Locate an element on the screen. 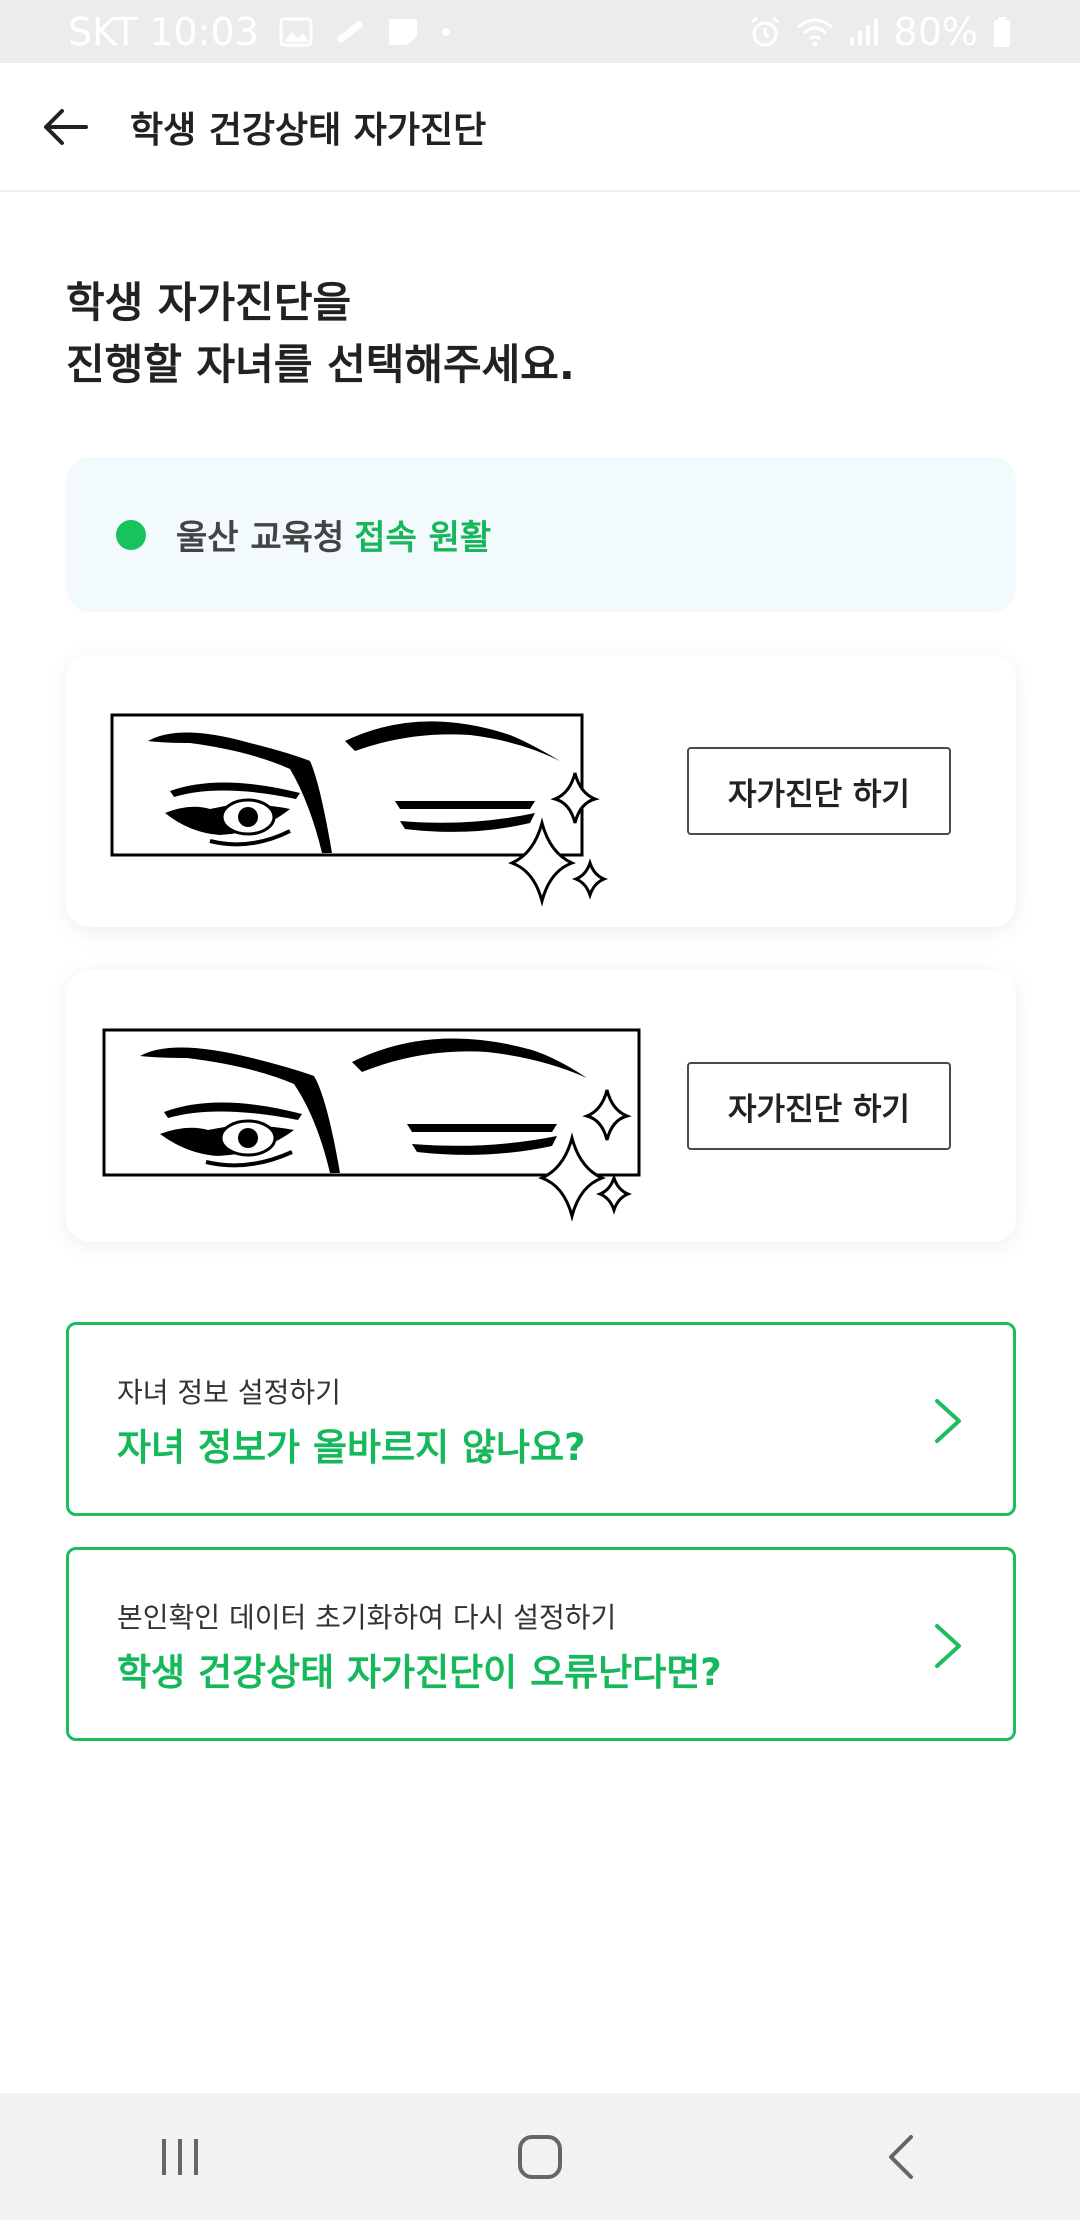  app-bar: 학생 건강상태 자가진단 is located at coordinates (540, 127).